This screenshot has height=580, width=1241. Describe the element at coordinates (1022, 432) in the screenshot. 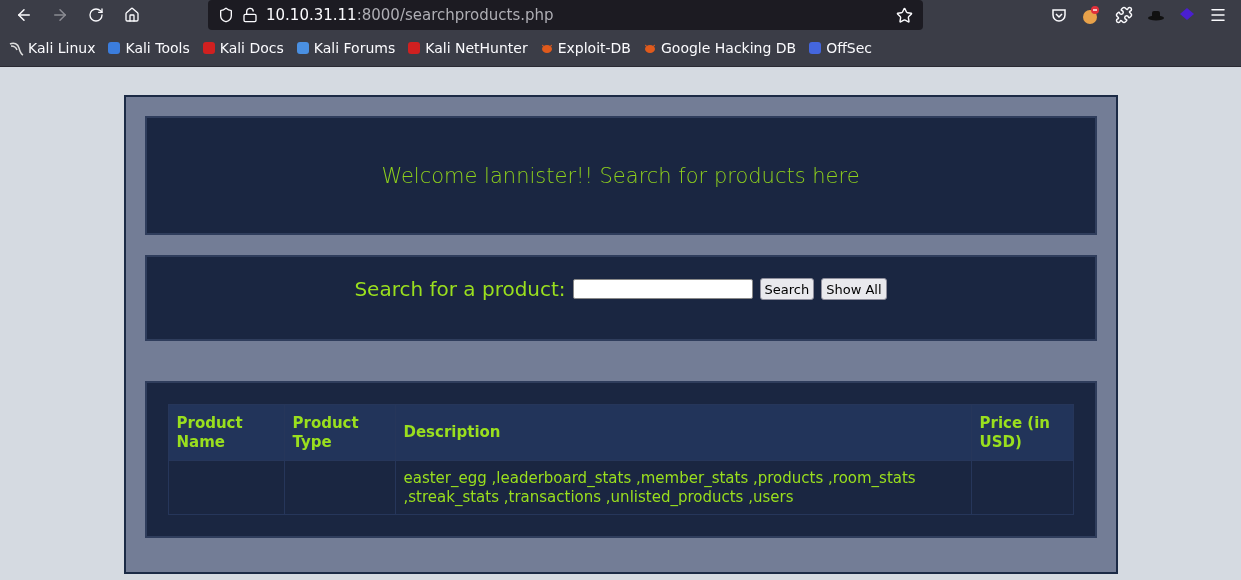

I see `column-header: Price (in USD)` at that location.